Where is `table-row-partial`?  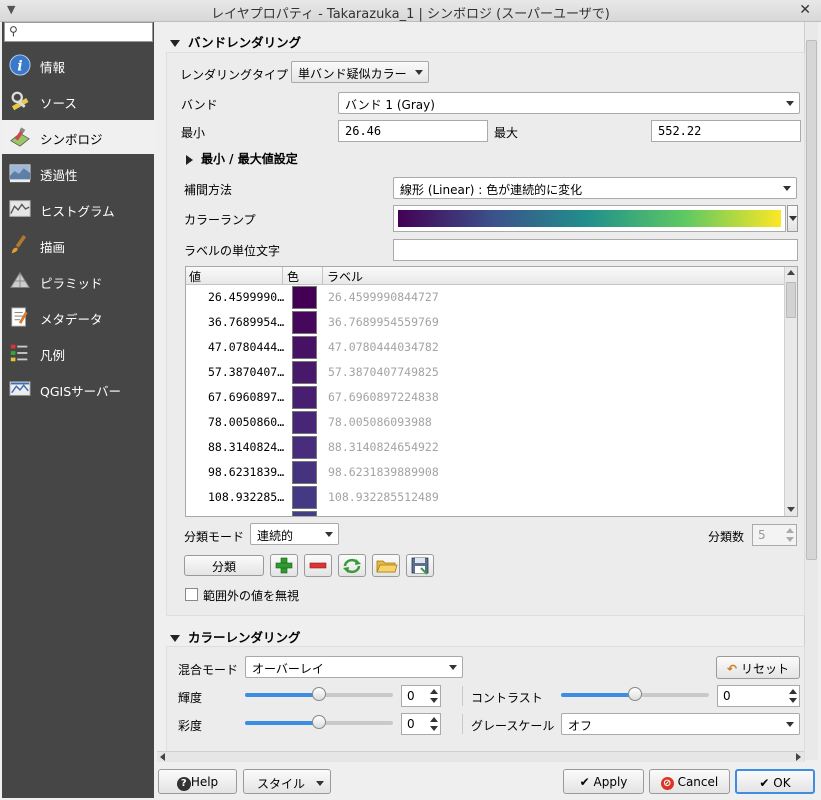
table-row-partial is located at coordinates (485, 513).